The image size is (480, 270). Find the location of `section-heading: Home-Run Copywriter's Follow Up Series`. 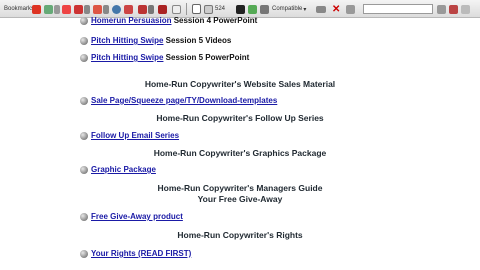

section-heading: Home-Run Copywriter's Follow Up Series is located at coordinates (240, 118).